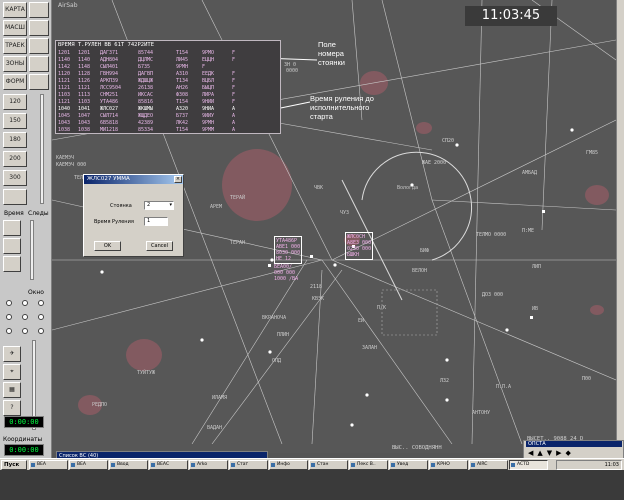  Describe the element at coordinates (328, 465) in the screenshot. I see `taskbar-button: Стан` at that location.